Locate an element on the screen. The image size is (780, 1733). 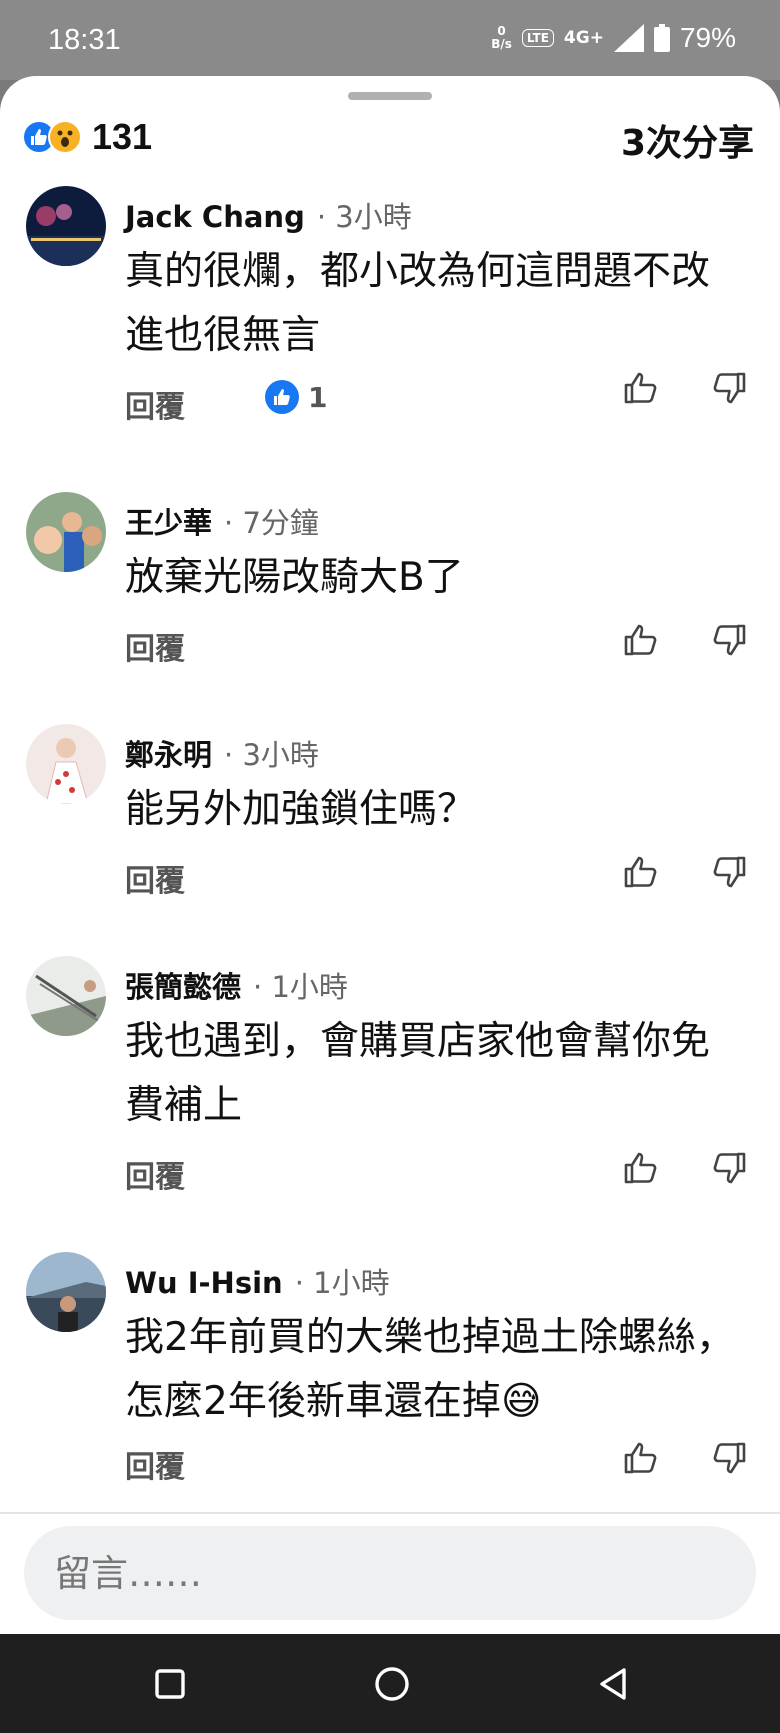
commenter-name: 張簡懿德 is located at coordinates (183, 985).